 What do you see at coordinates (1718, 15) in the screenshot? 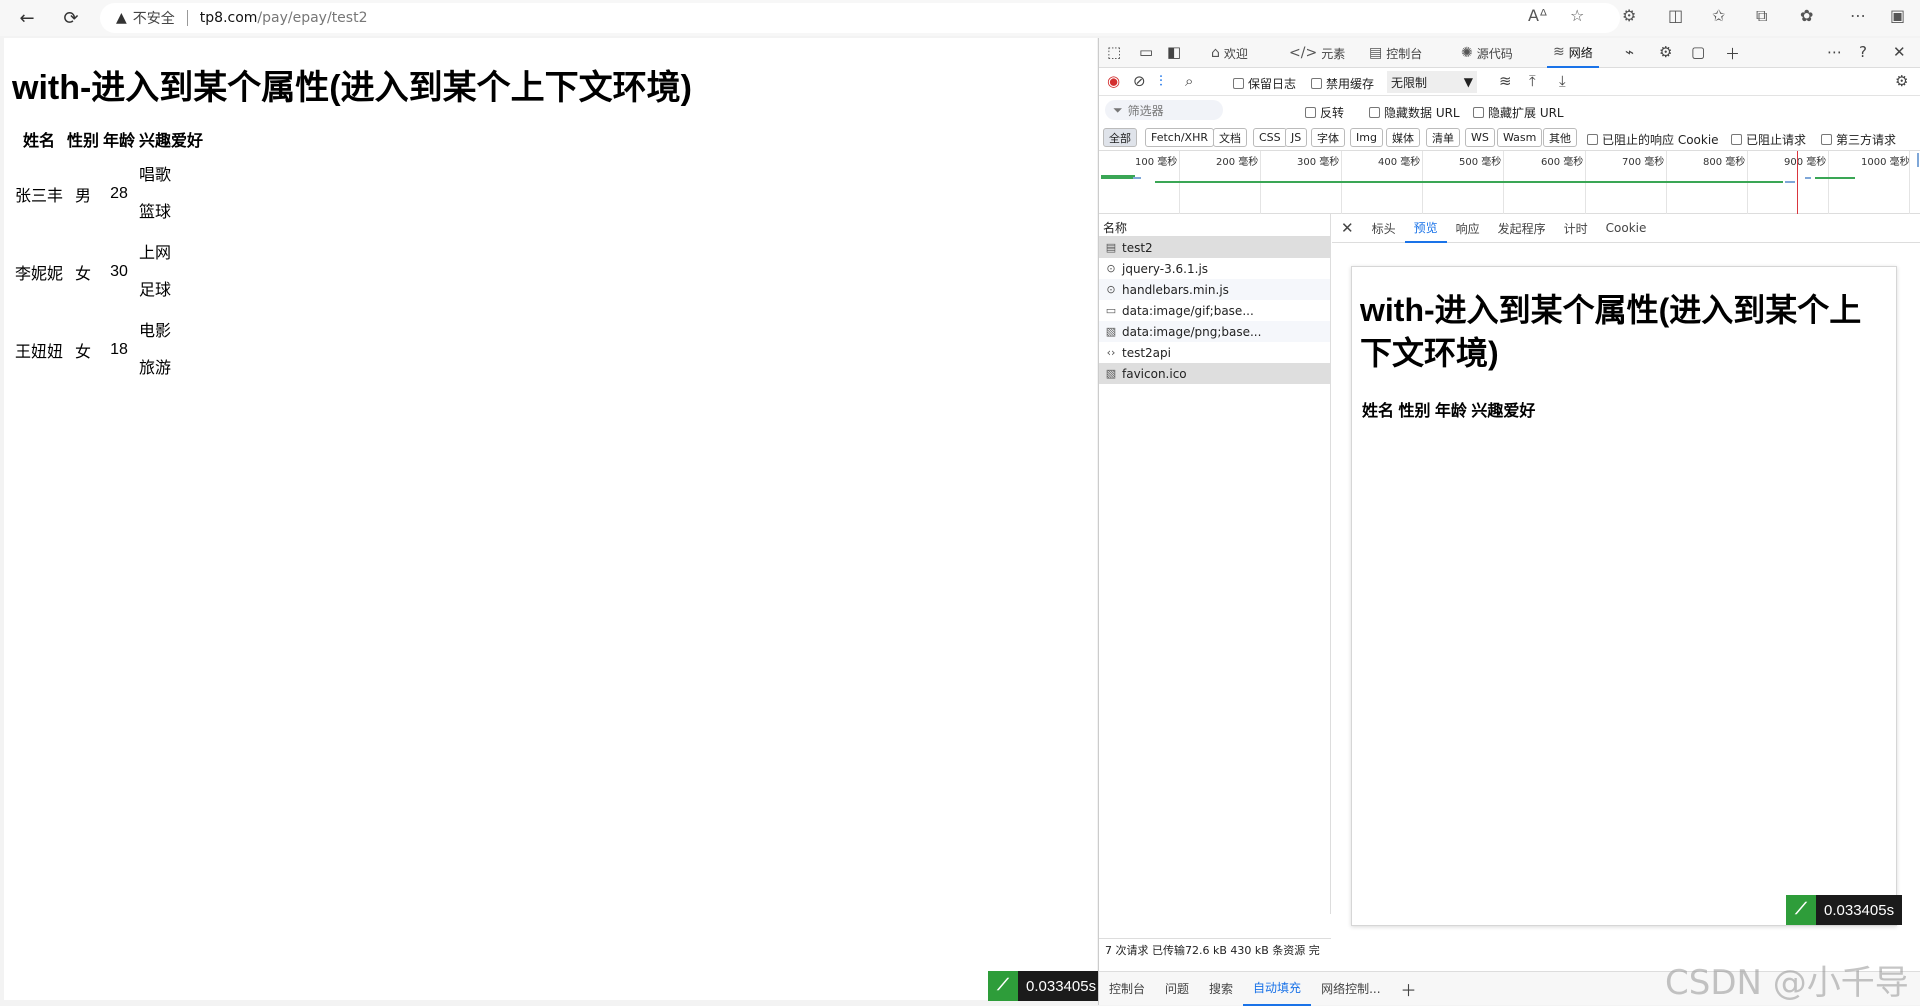
I see `favorites-icon: ✩` at bounding box center [1718, 15].